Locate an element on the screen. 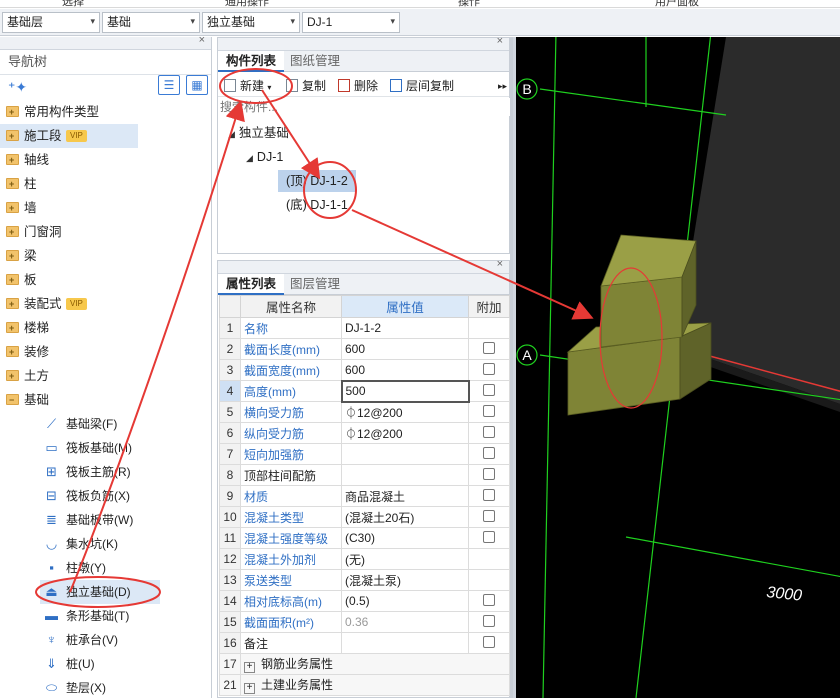 This screenshot has height=700, width=840. property-row: 11 混凝土强度等级 (C30) is located at coordinates (364, 538).